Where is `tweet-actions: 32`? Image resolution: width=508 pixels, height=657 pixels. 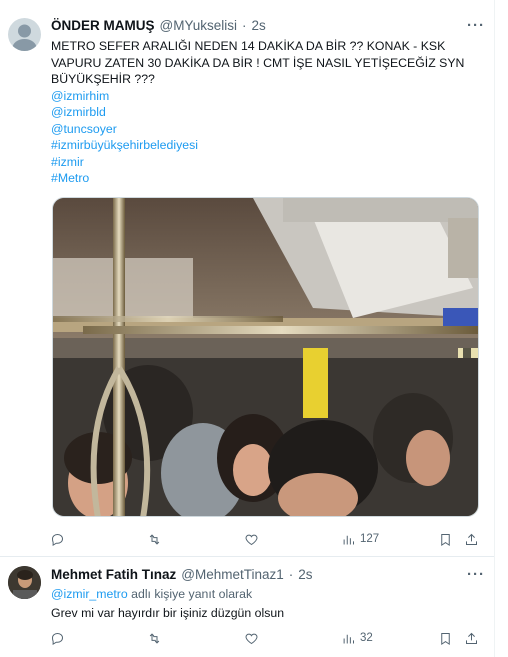 tweet-actions: 32 is located at coordinates (266, 638).